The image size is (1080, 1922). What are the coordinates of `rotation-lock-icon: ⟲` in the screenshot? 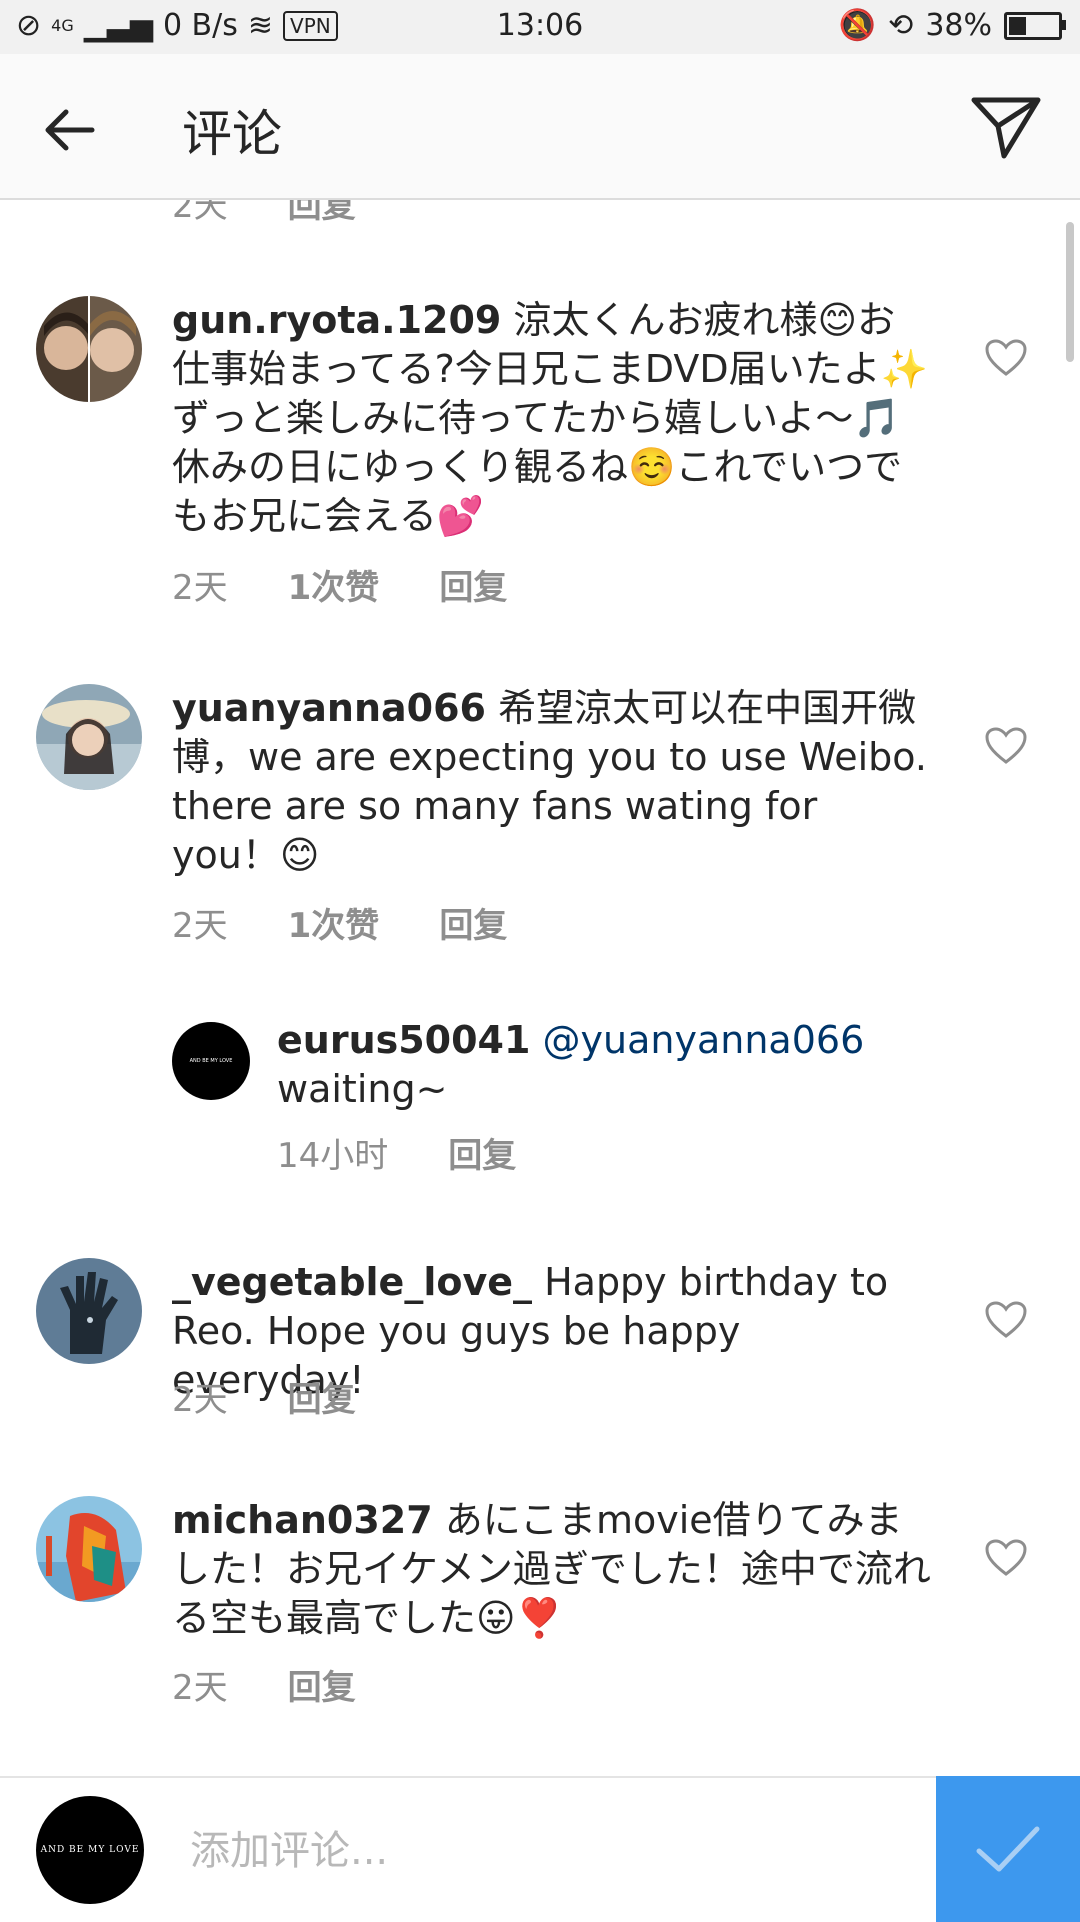 It's located at (901, 25).